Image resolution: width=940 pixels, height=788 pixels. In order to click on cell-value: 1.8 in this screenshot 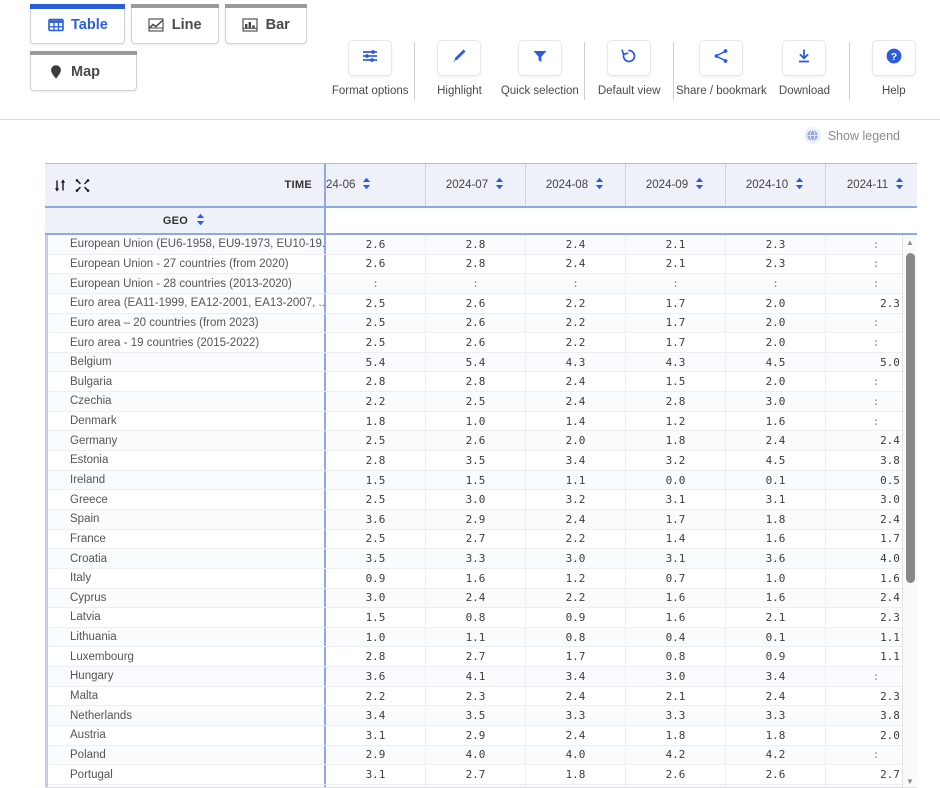, I will do `click(776, 519)`.